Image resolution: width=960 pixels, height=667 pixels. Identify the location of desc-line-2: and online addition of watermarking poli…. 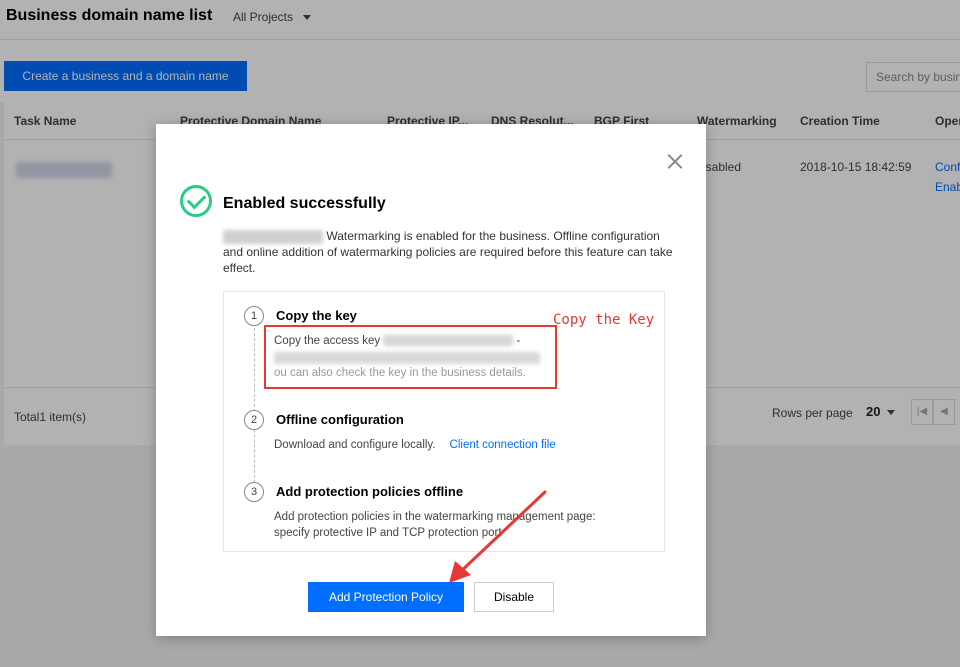
(448, 252).